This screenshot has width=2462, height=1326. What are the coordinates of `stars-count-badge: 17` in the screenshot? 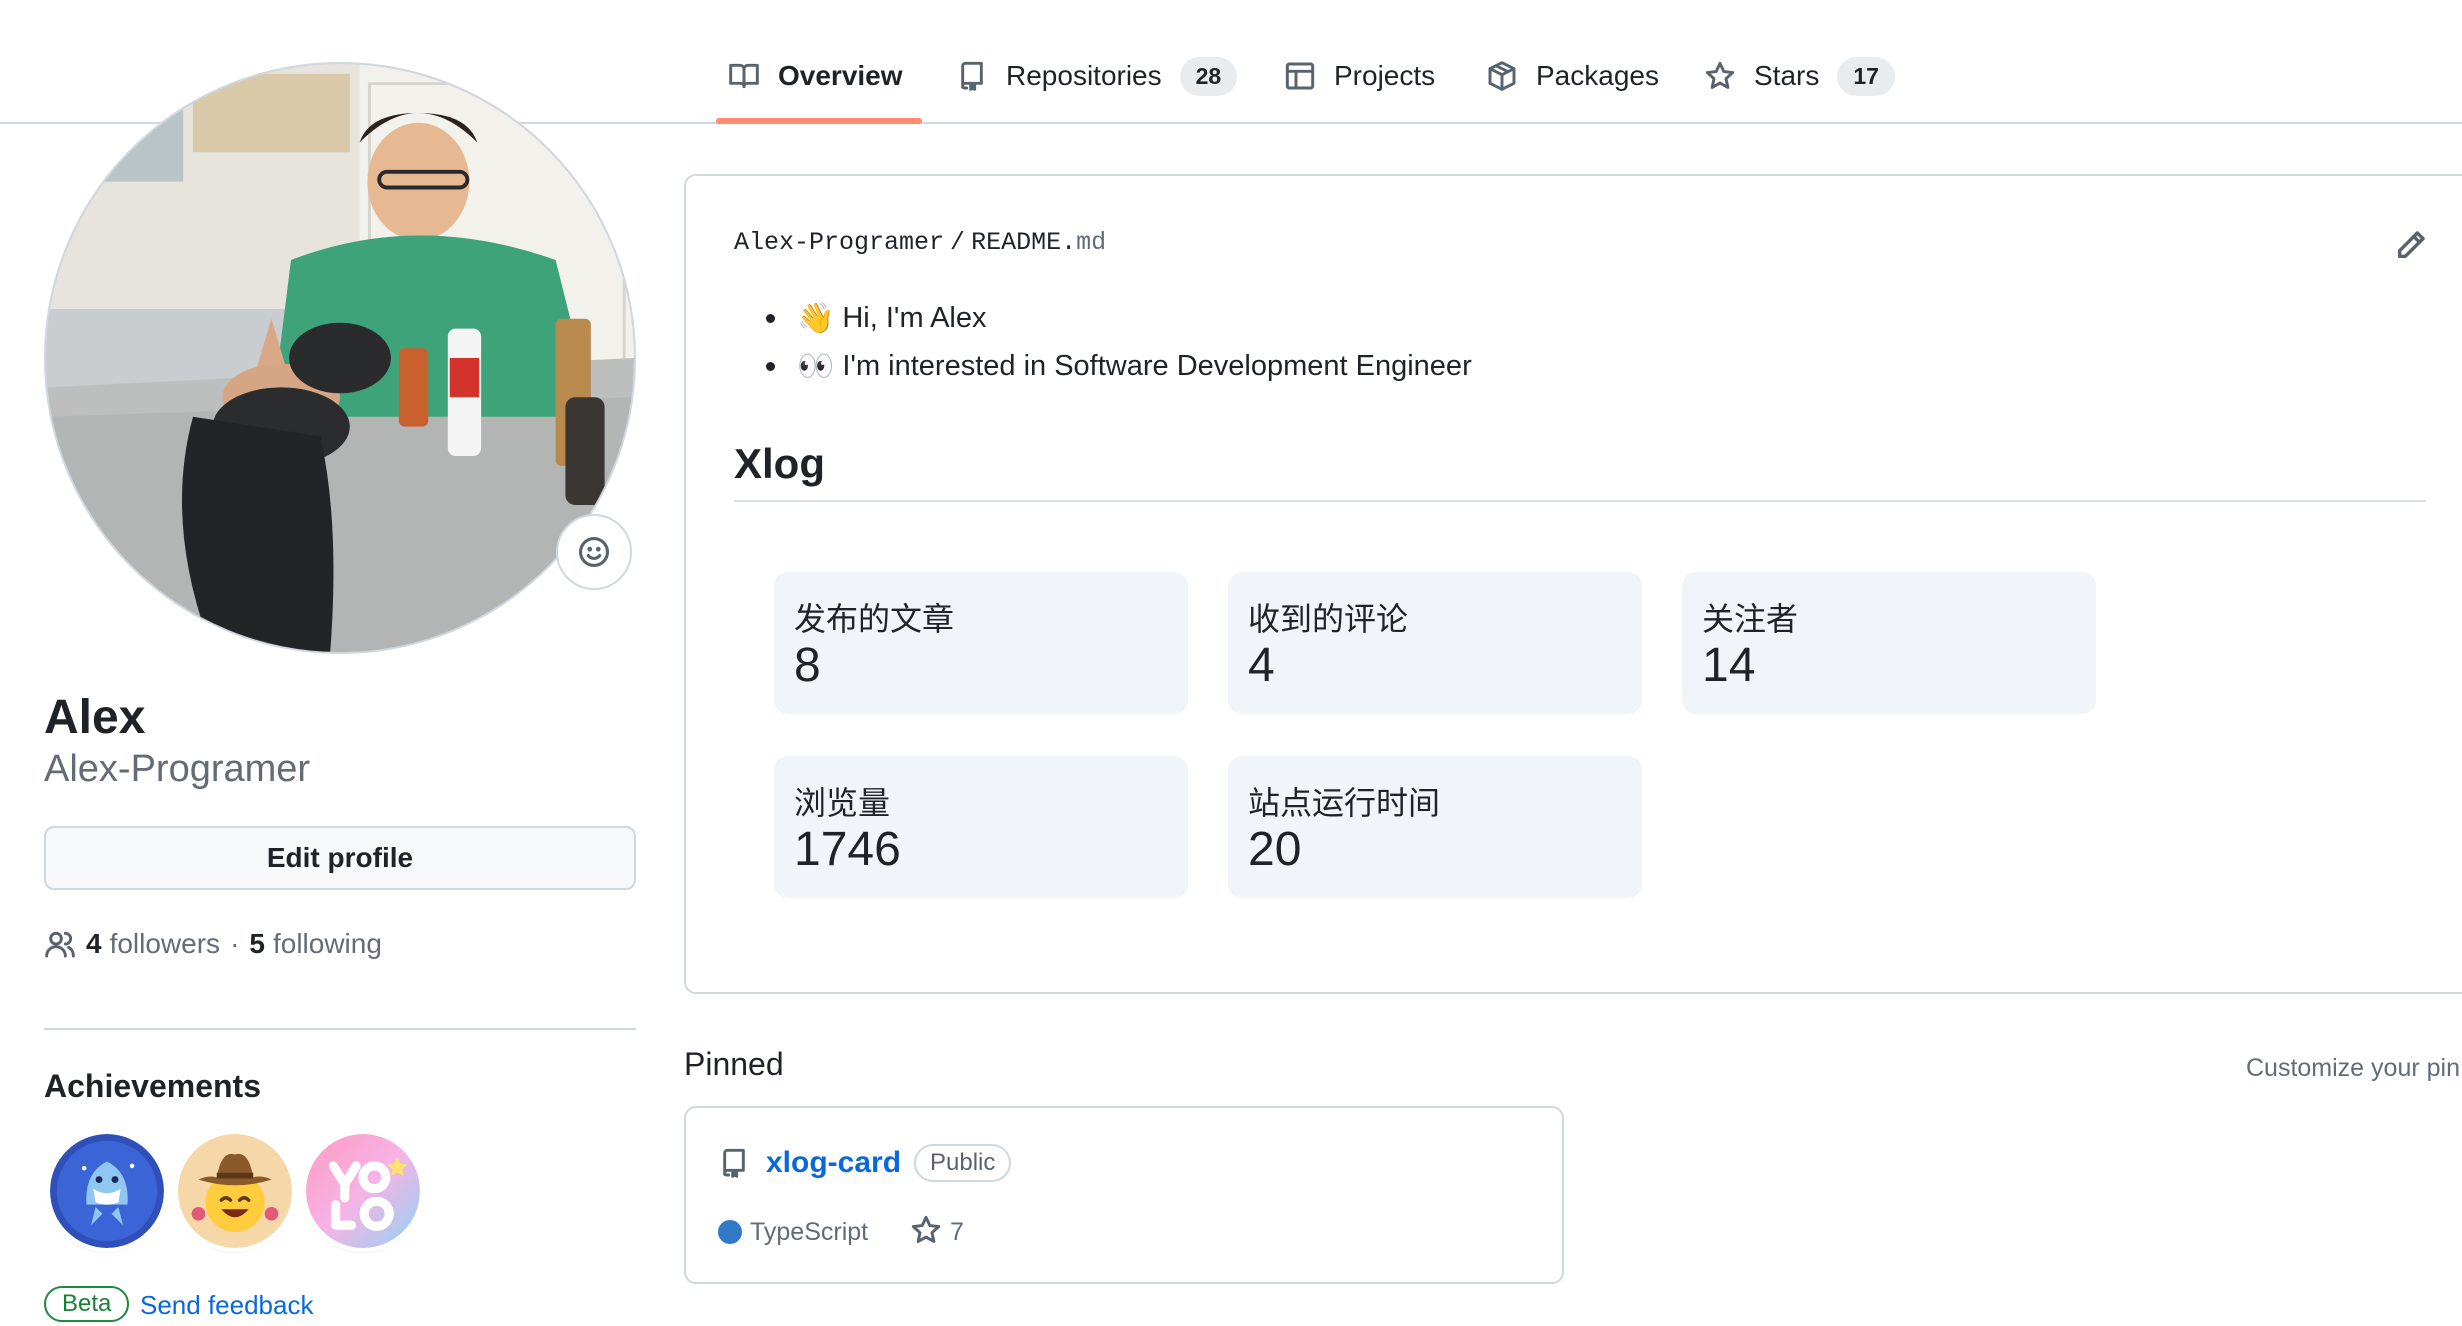 It's located at (1866, 76).